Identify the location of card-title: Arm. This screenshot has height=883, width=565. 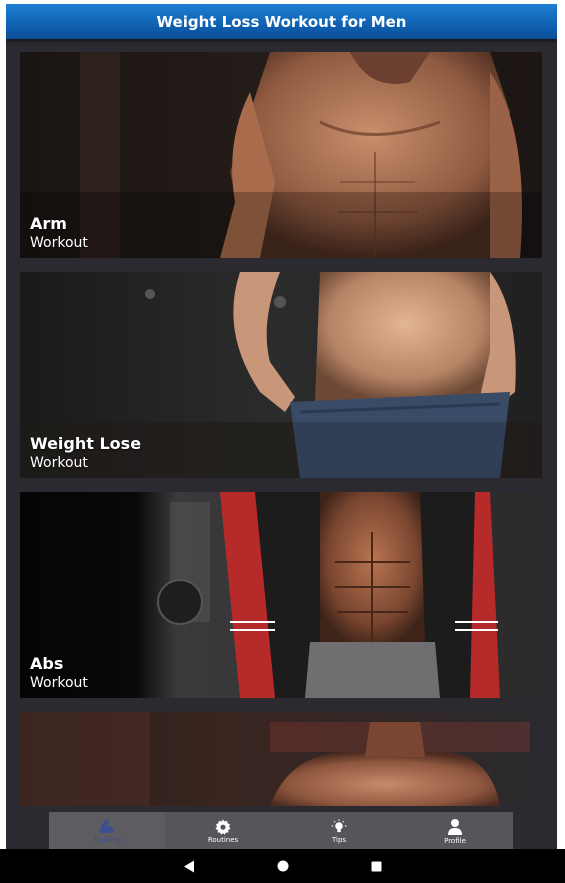
(48, 223).